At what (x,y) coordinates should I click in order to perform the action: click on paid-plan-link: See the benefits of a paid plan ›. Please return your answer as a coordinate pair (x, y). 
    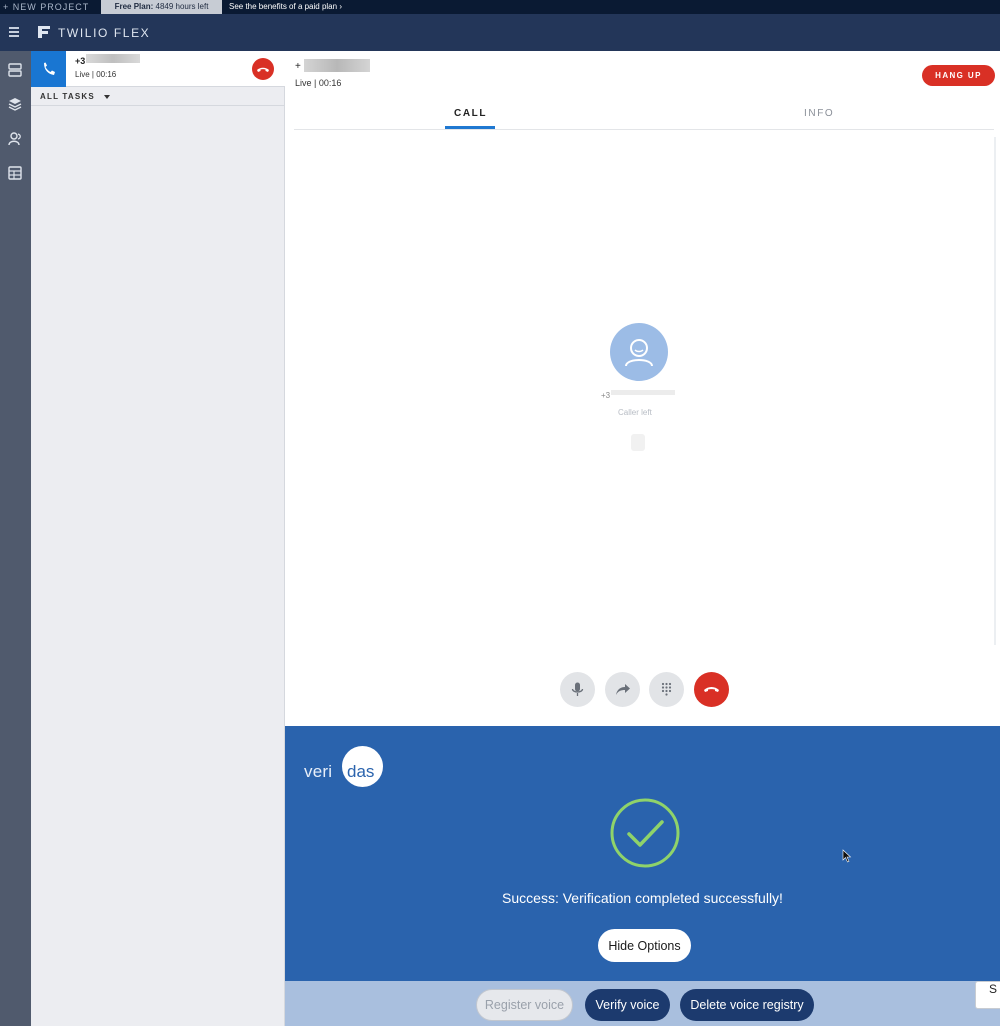
    Looking at the image, I should click on (285, 7).